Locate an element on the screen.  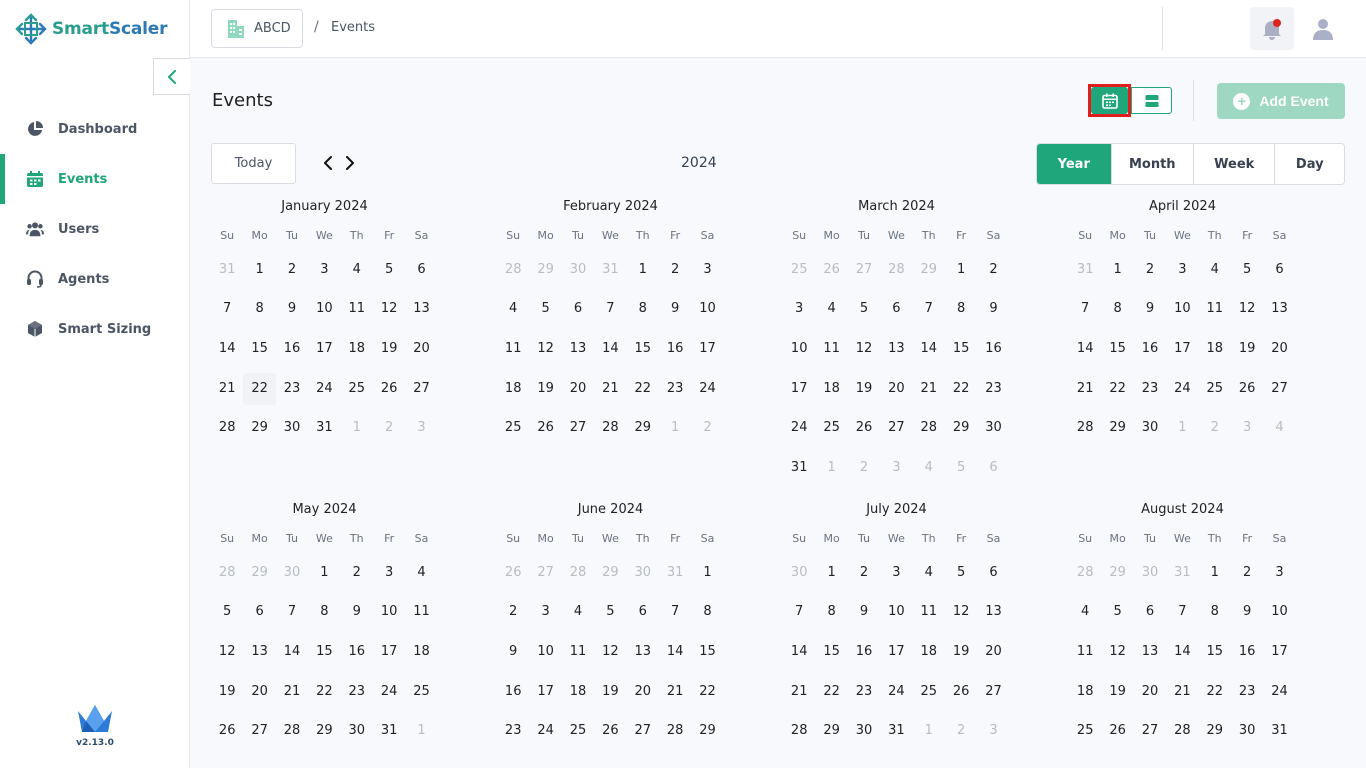
calendar-day: 4 is located at coordinates (929, 573).